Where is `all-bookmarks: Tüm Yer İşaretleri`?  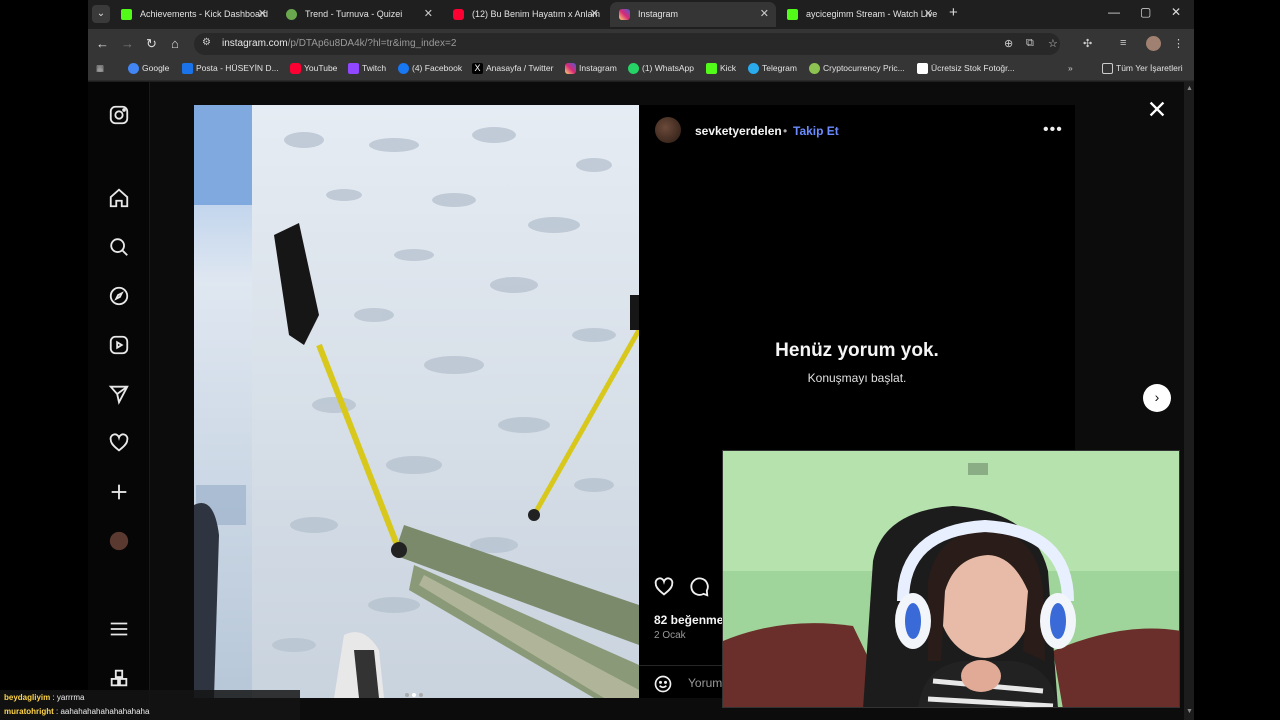 all-bookmarks: Tüm Yer İşaretleri is located at coordinates (1142, 68).